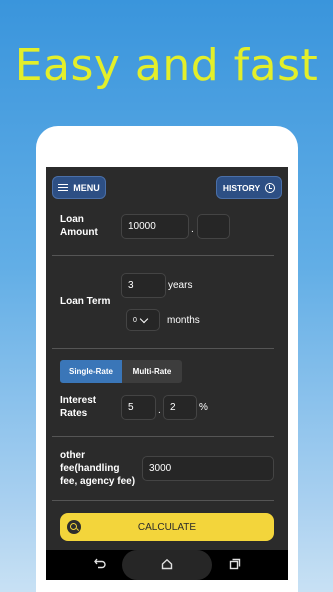  I want to click on back-icon, so click(100, 564).